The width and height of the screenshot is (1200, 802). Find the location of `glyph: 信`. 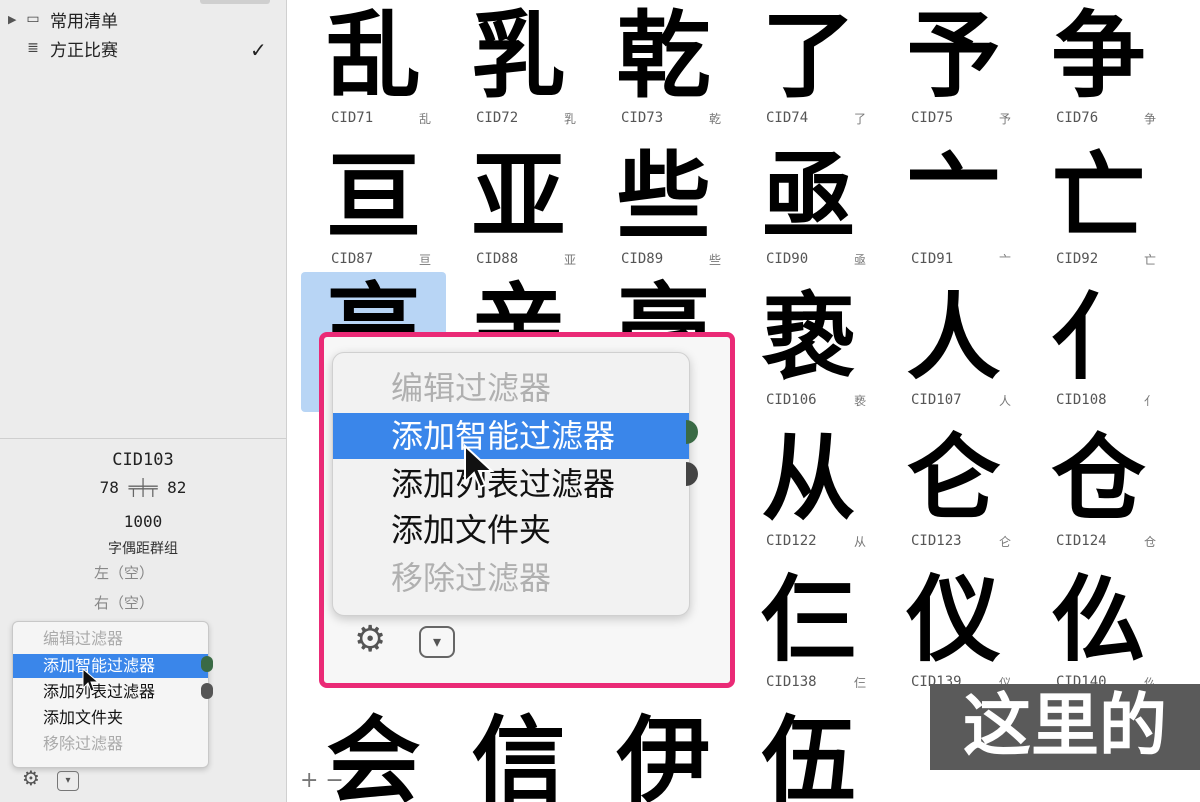

glyph: 信 is located at coordinates (518, 754).